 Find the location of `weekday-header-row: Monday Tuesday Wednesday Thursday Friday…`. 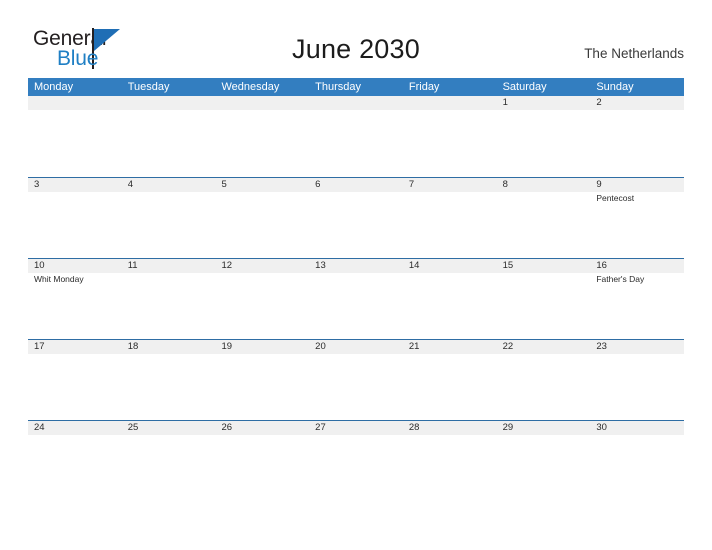

weekday-header-row: Monday Tuesday Wednesday Thursday Friday… is located at coordinates (356, 87).